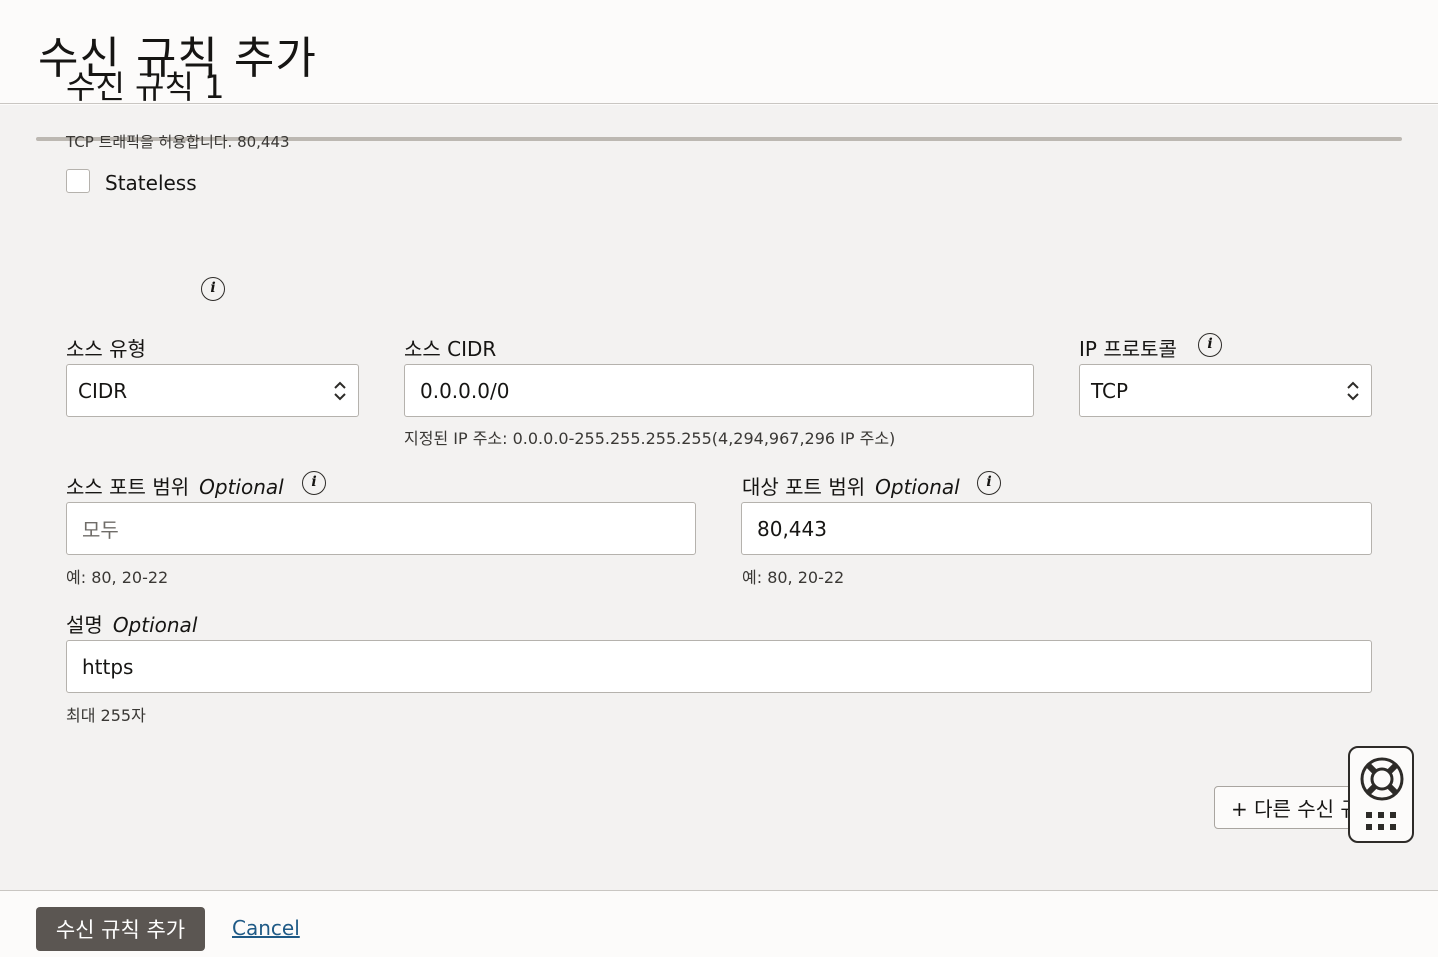 The image size is (1438, 957). I want to click on description-hint: 최대 255자, so click(106, 715).